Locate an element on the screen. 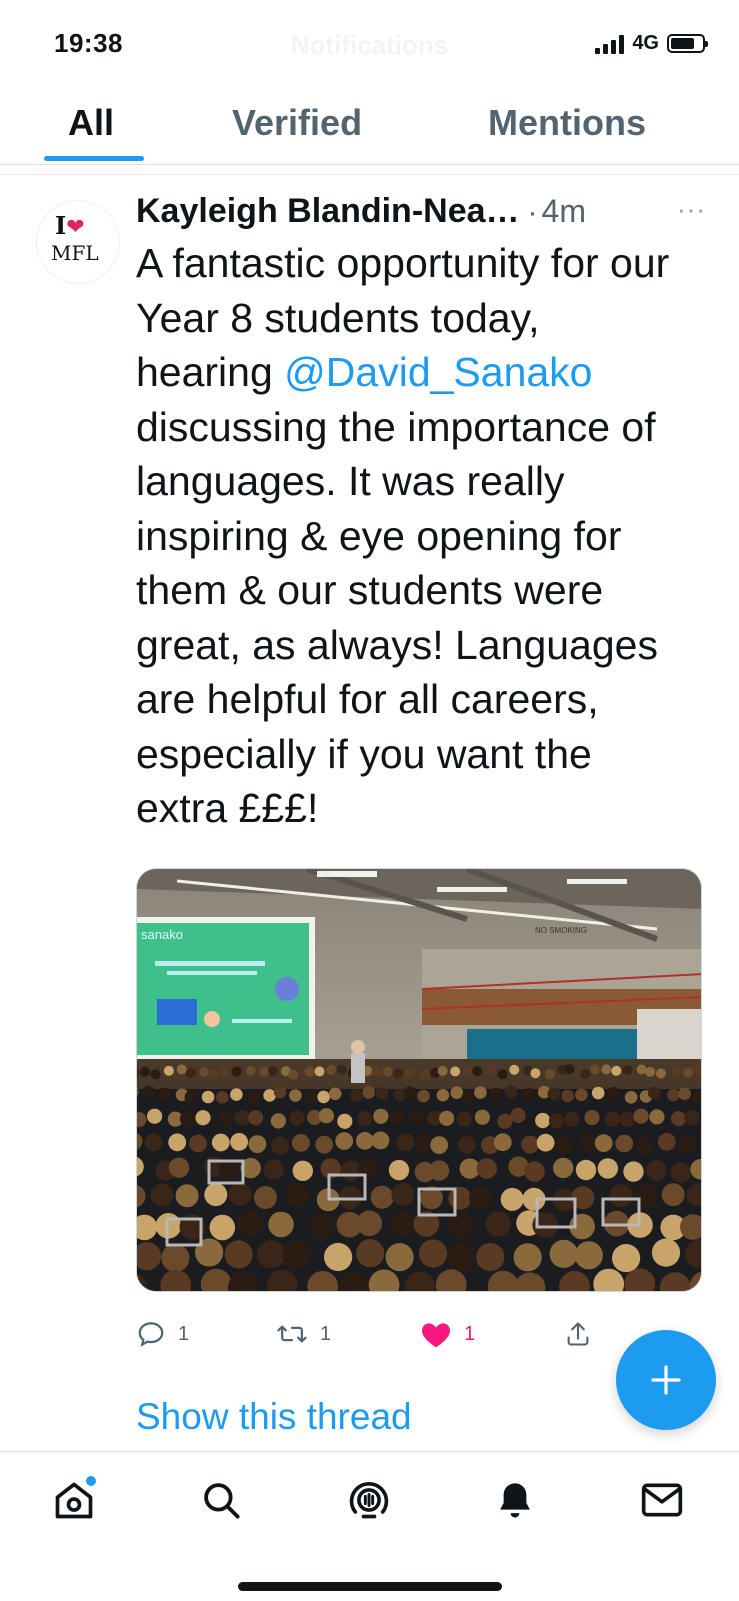 This screenshot has height=1601, width=739. share-button is located at coordinates (578, 1334).